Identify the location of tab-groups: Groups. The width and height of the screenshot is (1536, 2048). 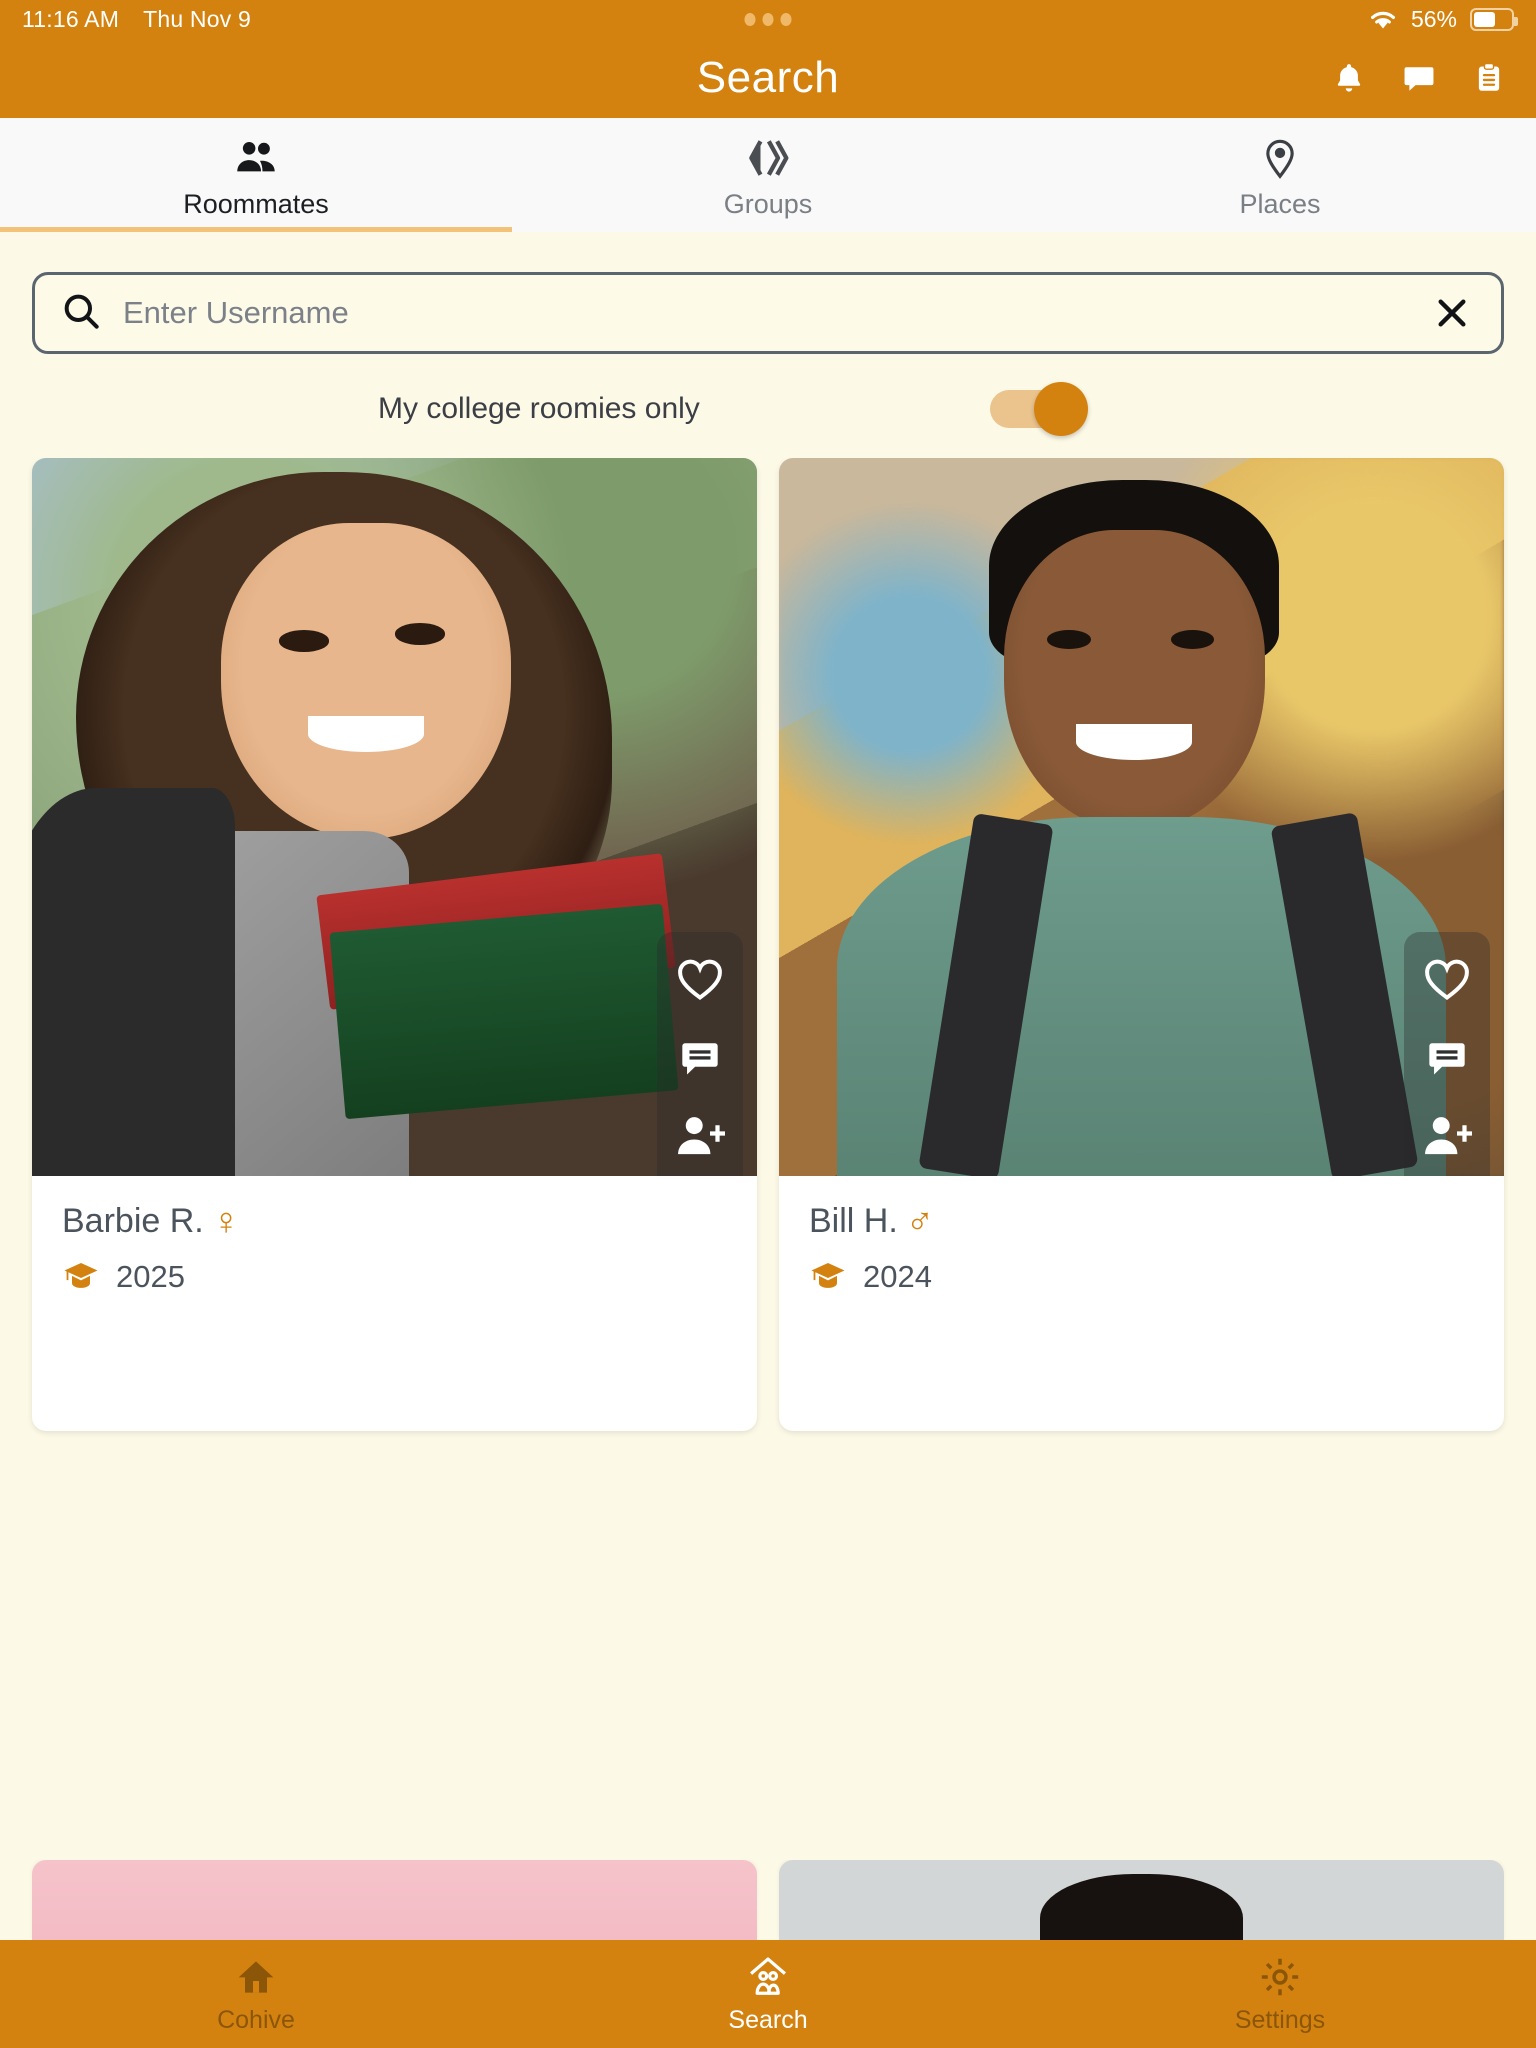
(768, 175).